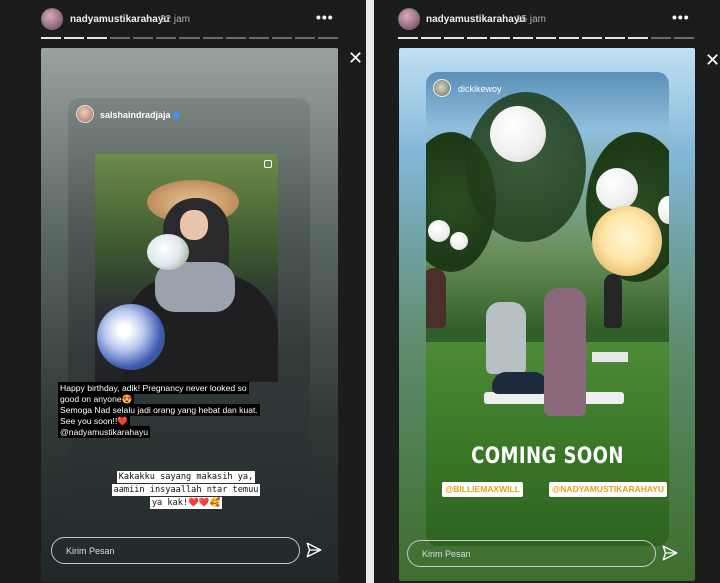  I want to click on multi-image-icon, so click(268, 164).